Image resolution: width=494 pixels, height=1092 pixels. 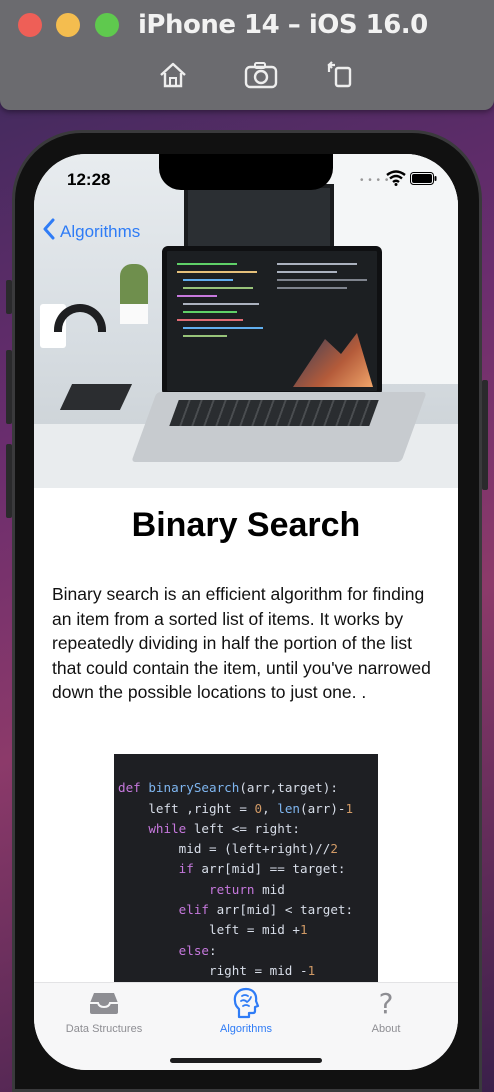 What do you see at coordinates (262, 869) in the screenshot?
I see `code-line: if arr[mid] == target:` at bounding box center [262, 869].